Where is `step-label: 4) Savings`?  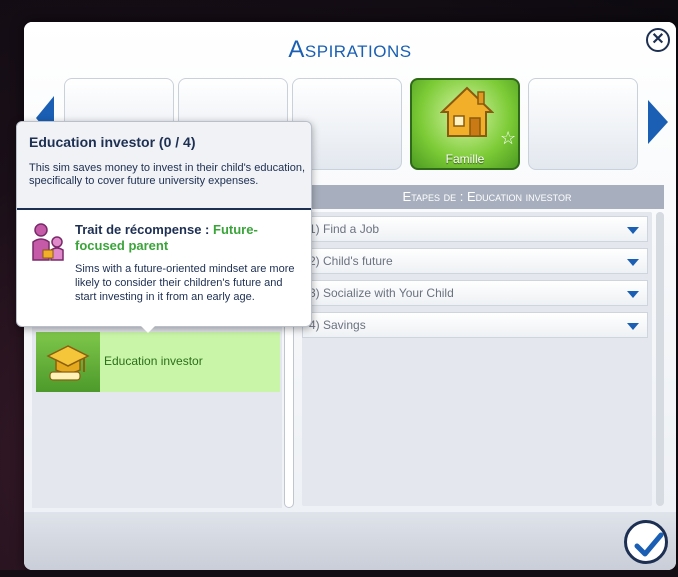 step-label: 4) Savings is located at coordinates (337, 325).